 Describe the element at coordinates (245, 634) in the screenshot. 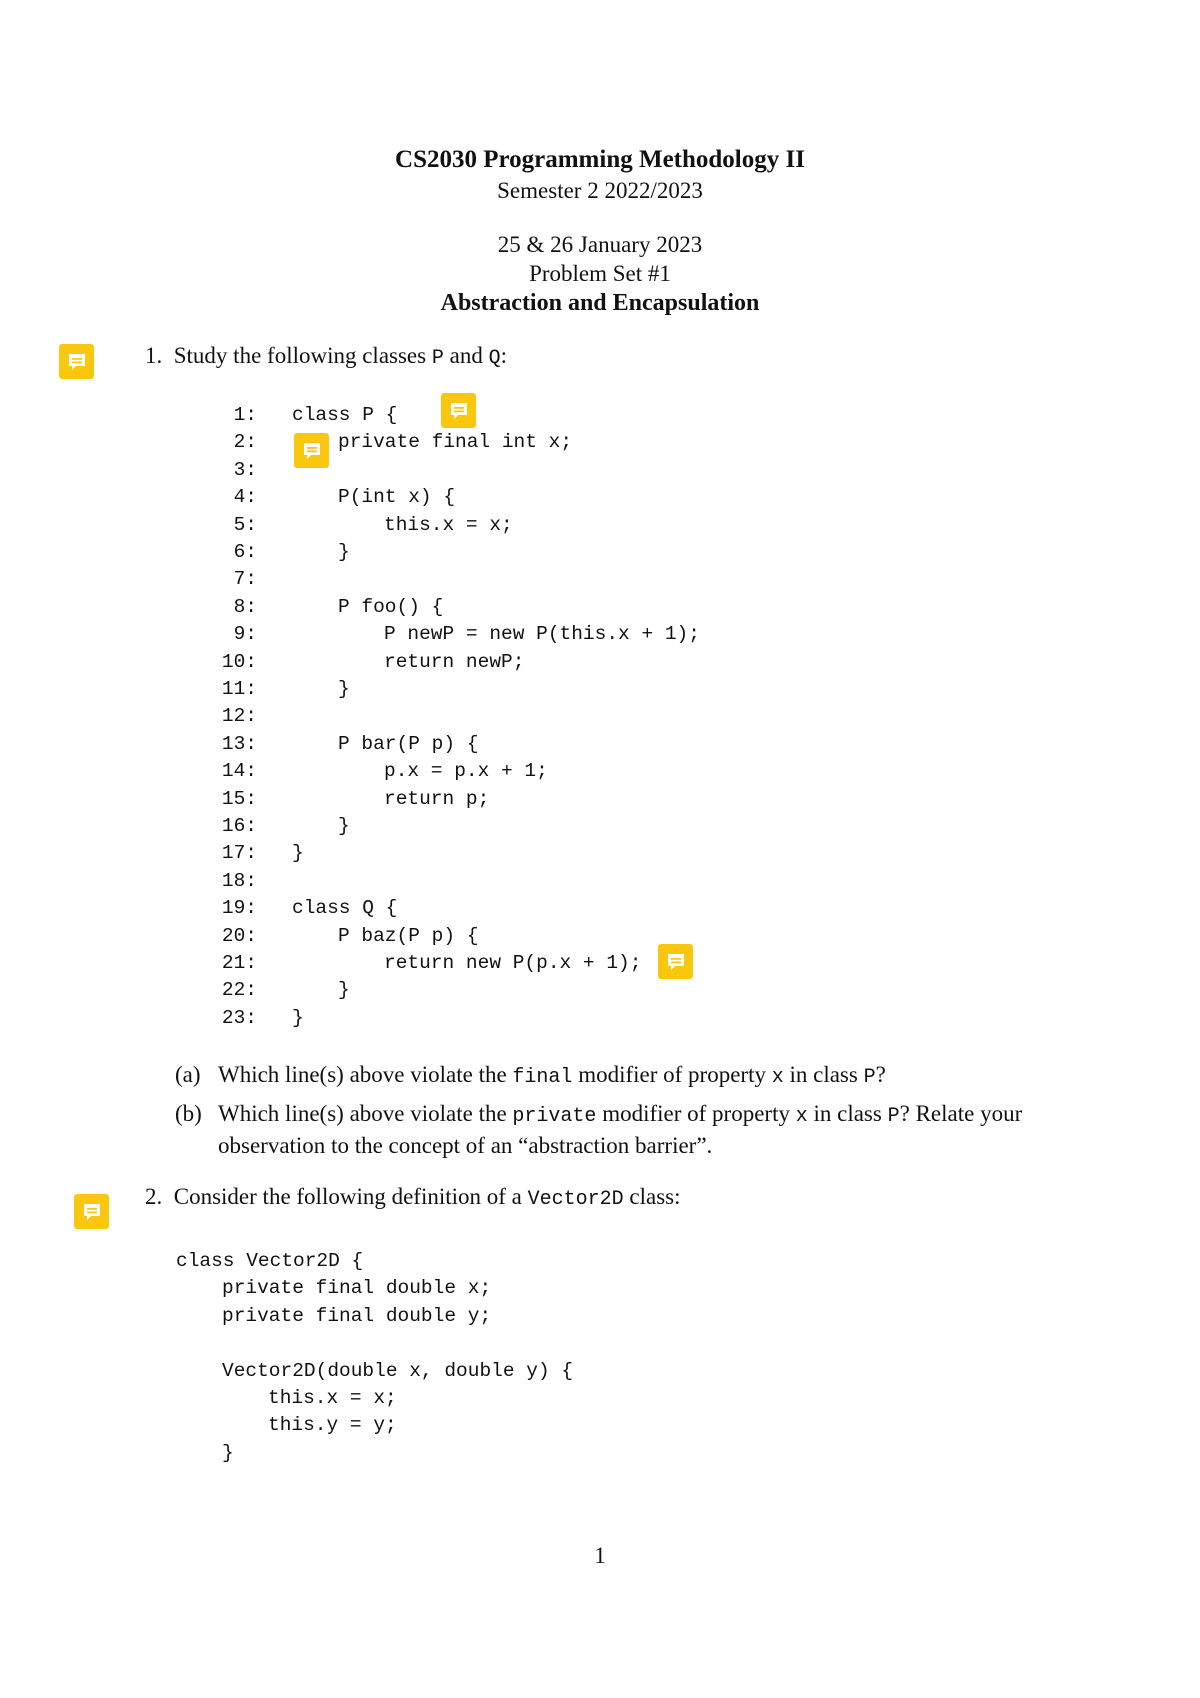

I see `line-number: 9:` at that location.